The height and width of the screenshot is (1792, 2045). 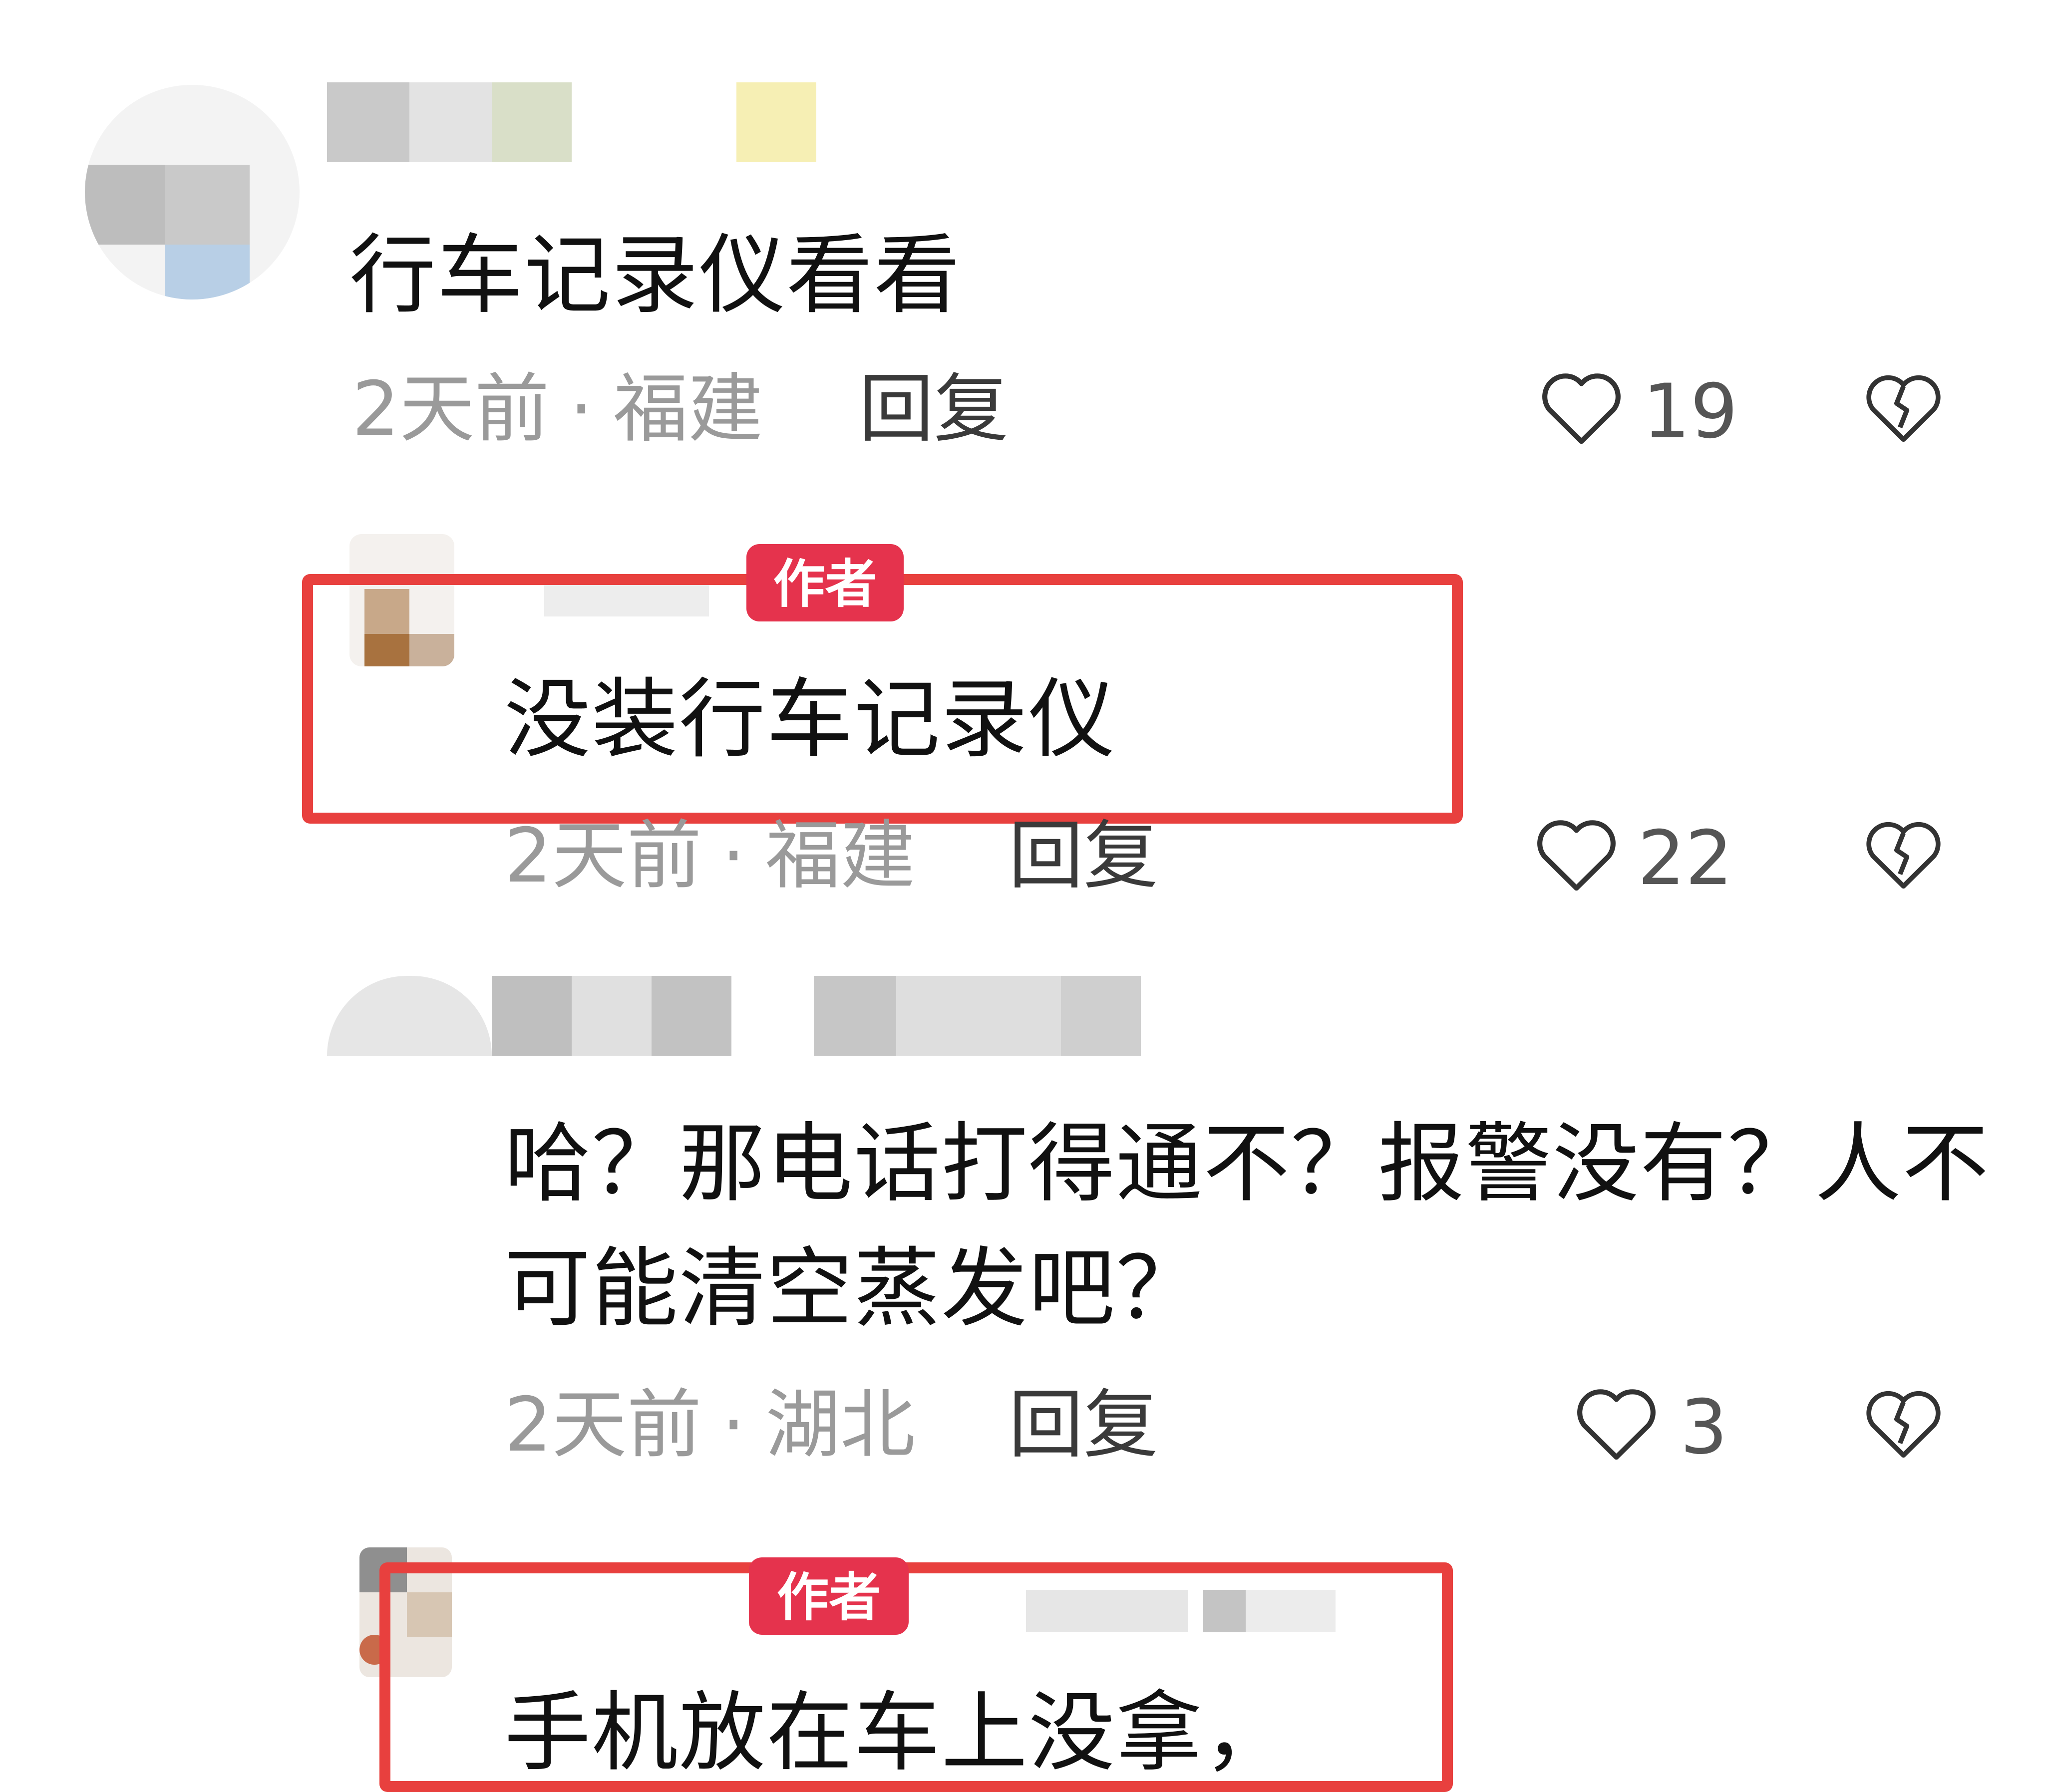 I want to click on comment-location: 湖北, so click(x=840, y=1425).